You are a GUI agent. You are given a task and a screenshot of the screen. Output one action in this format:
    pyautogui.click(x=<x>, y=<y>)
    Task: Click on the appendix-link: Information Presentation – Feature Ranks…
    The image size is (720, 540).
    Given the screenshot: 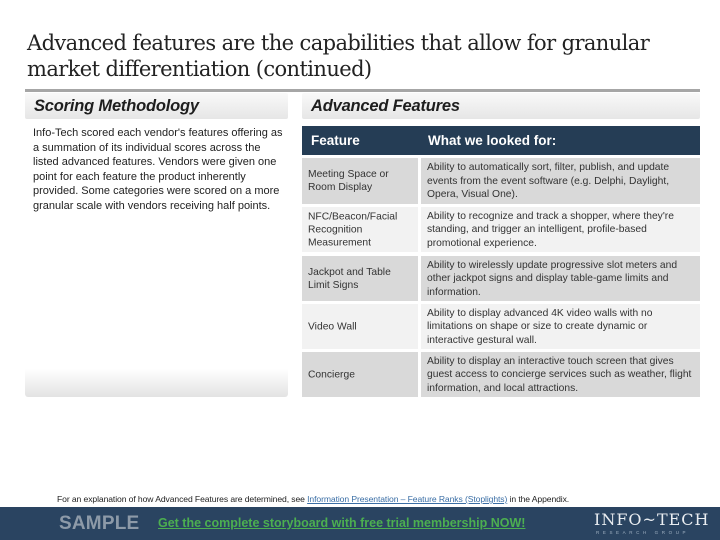 What is the action you would take?
    pyautogui.click(x=407, y=499)
    